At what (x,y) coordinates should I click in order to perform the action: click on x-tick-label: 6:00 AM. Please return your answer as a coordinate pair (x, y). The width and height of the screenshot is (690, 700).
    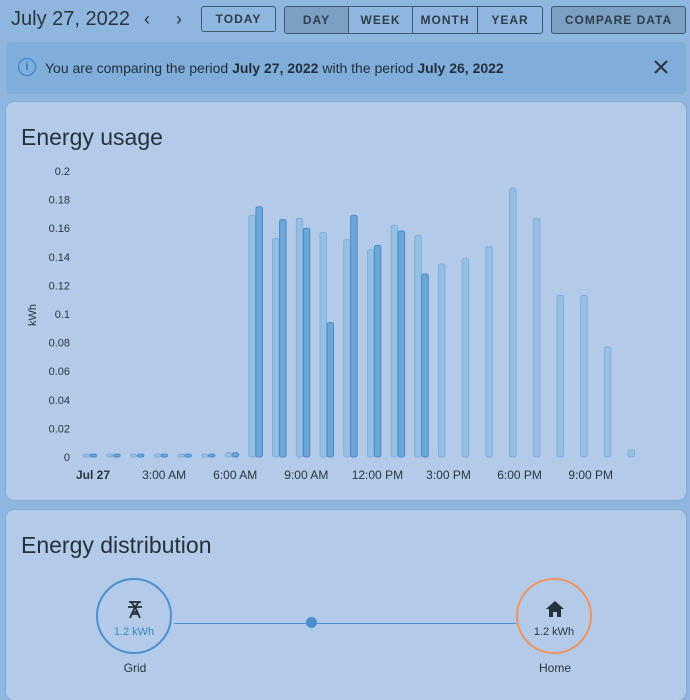
    Looking at the image, I should click on (235, 475).